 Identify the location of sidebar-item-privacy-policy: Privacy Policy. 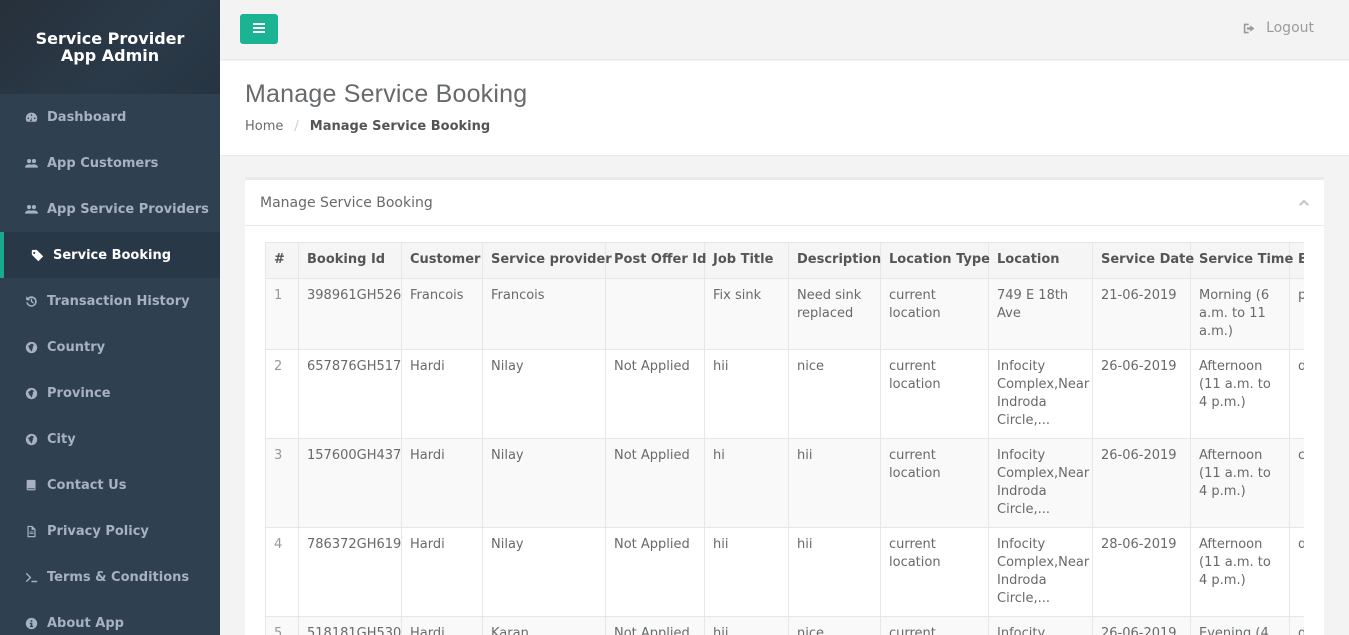
(110, 531).